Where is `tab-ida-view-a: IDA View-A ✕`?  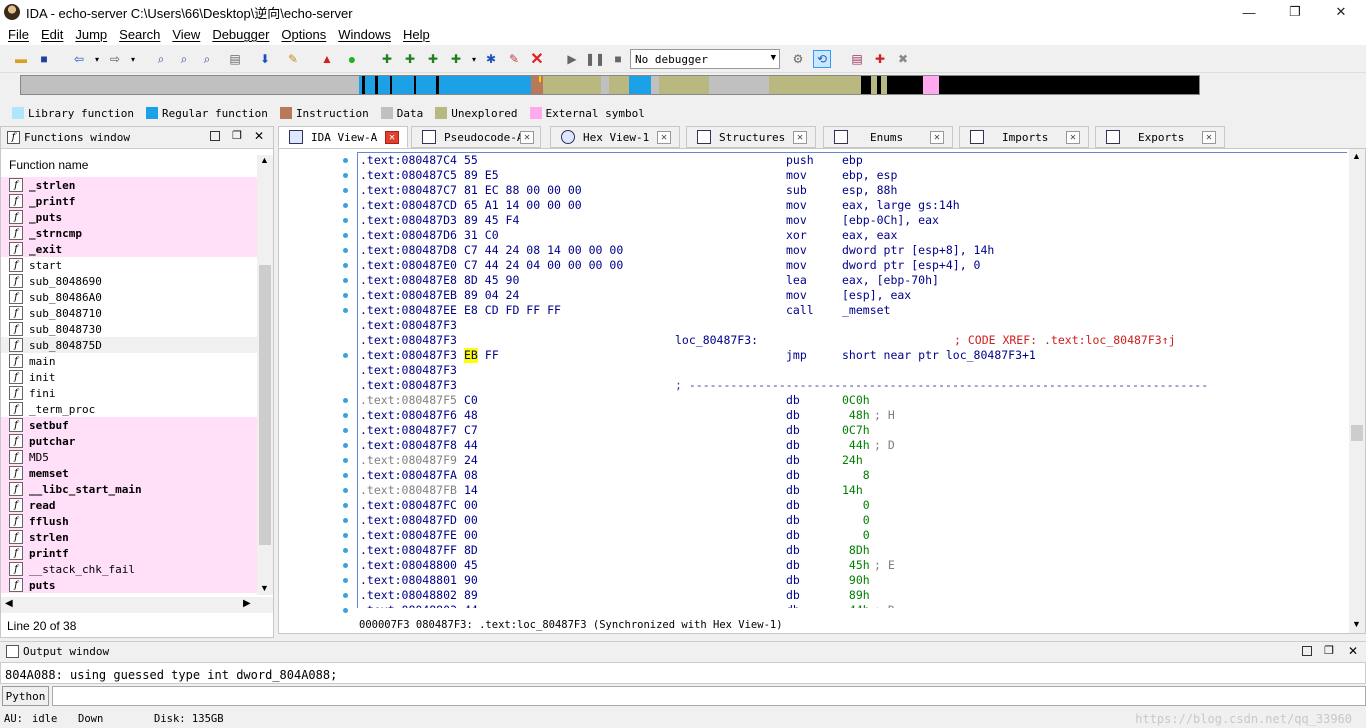
tab-ida-view-a: IDA View-A ✕ is located at coordinates (343, 137).